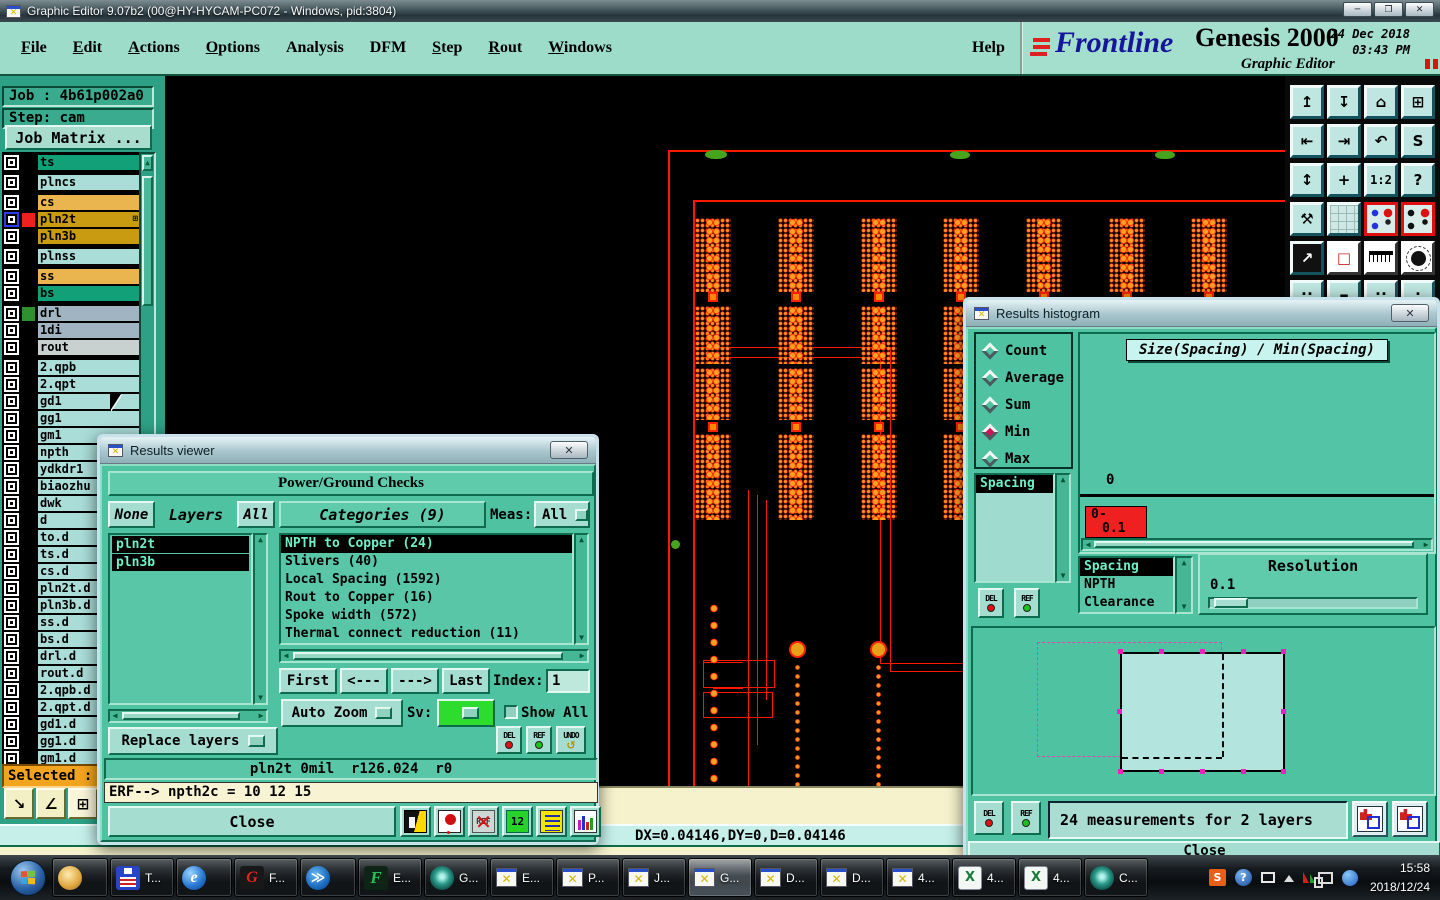 This screenshot has width=1440, height=900. What do you see at coordinates (426, 544) in the screenshot?
I see `category-item: NPTH to Copper (24)` at bounding box center [426, 544].